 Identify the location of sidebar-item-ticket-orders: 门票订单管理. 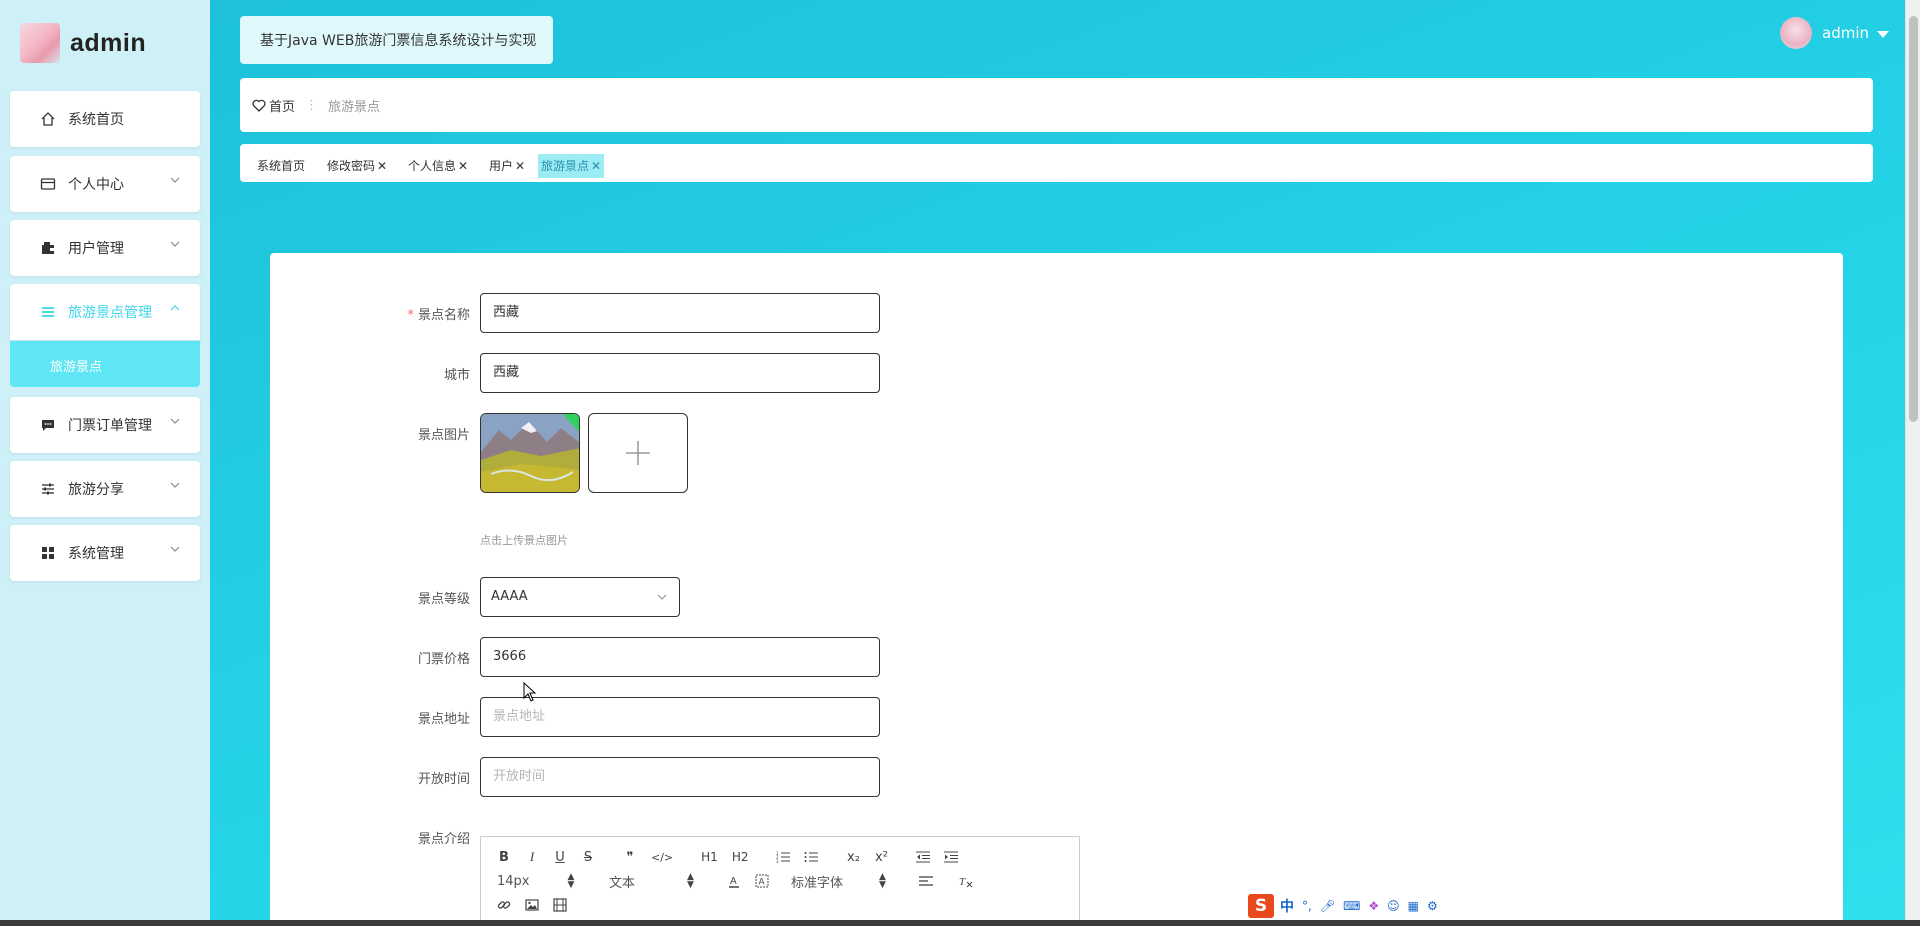
(105, 425).